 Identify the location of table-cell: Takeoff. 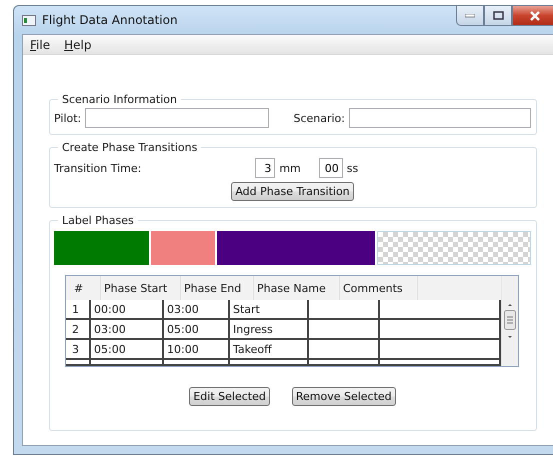
(269, 349).